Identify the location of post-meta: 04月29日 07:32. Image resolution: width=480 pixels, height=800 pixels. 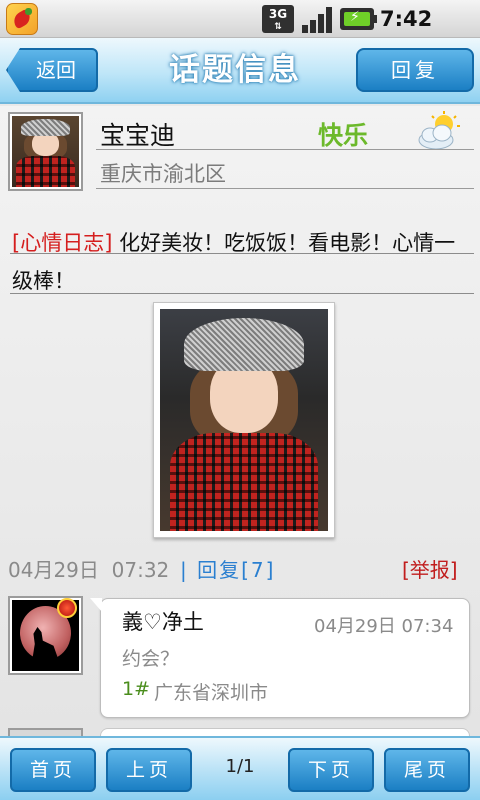
(88, 568).